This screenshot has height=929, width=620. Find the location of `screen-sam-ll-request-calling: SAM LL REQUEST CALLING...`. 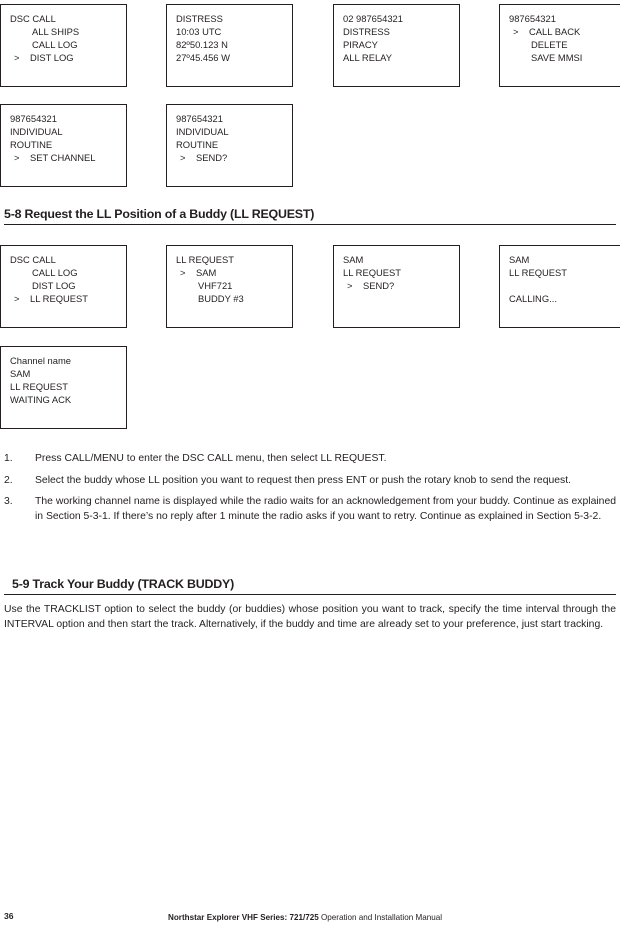

screen-sam-ll-request-calling: SAM LL REQUEST CALLING... is located at coordinates (559, 286).